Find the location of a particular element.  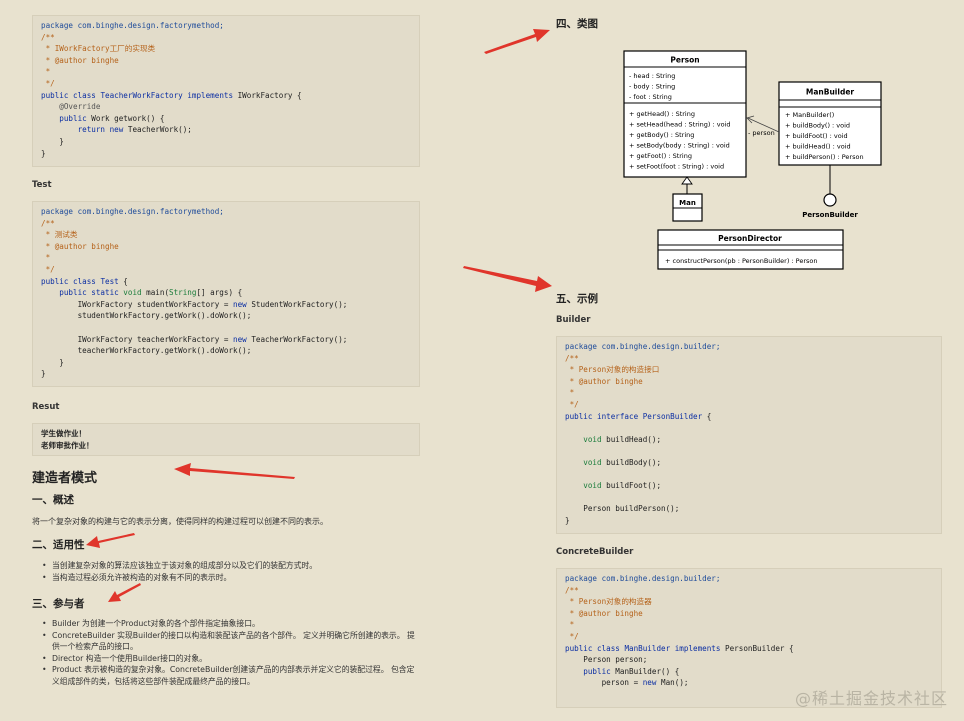

list-item: 当构造过程必须允许被构造的对象有不同的表示时。 is located at coordinates (232, 578).